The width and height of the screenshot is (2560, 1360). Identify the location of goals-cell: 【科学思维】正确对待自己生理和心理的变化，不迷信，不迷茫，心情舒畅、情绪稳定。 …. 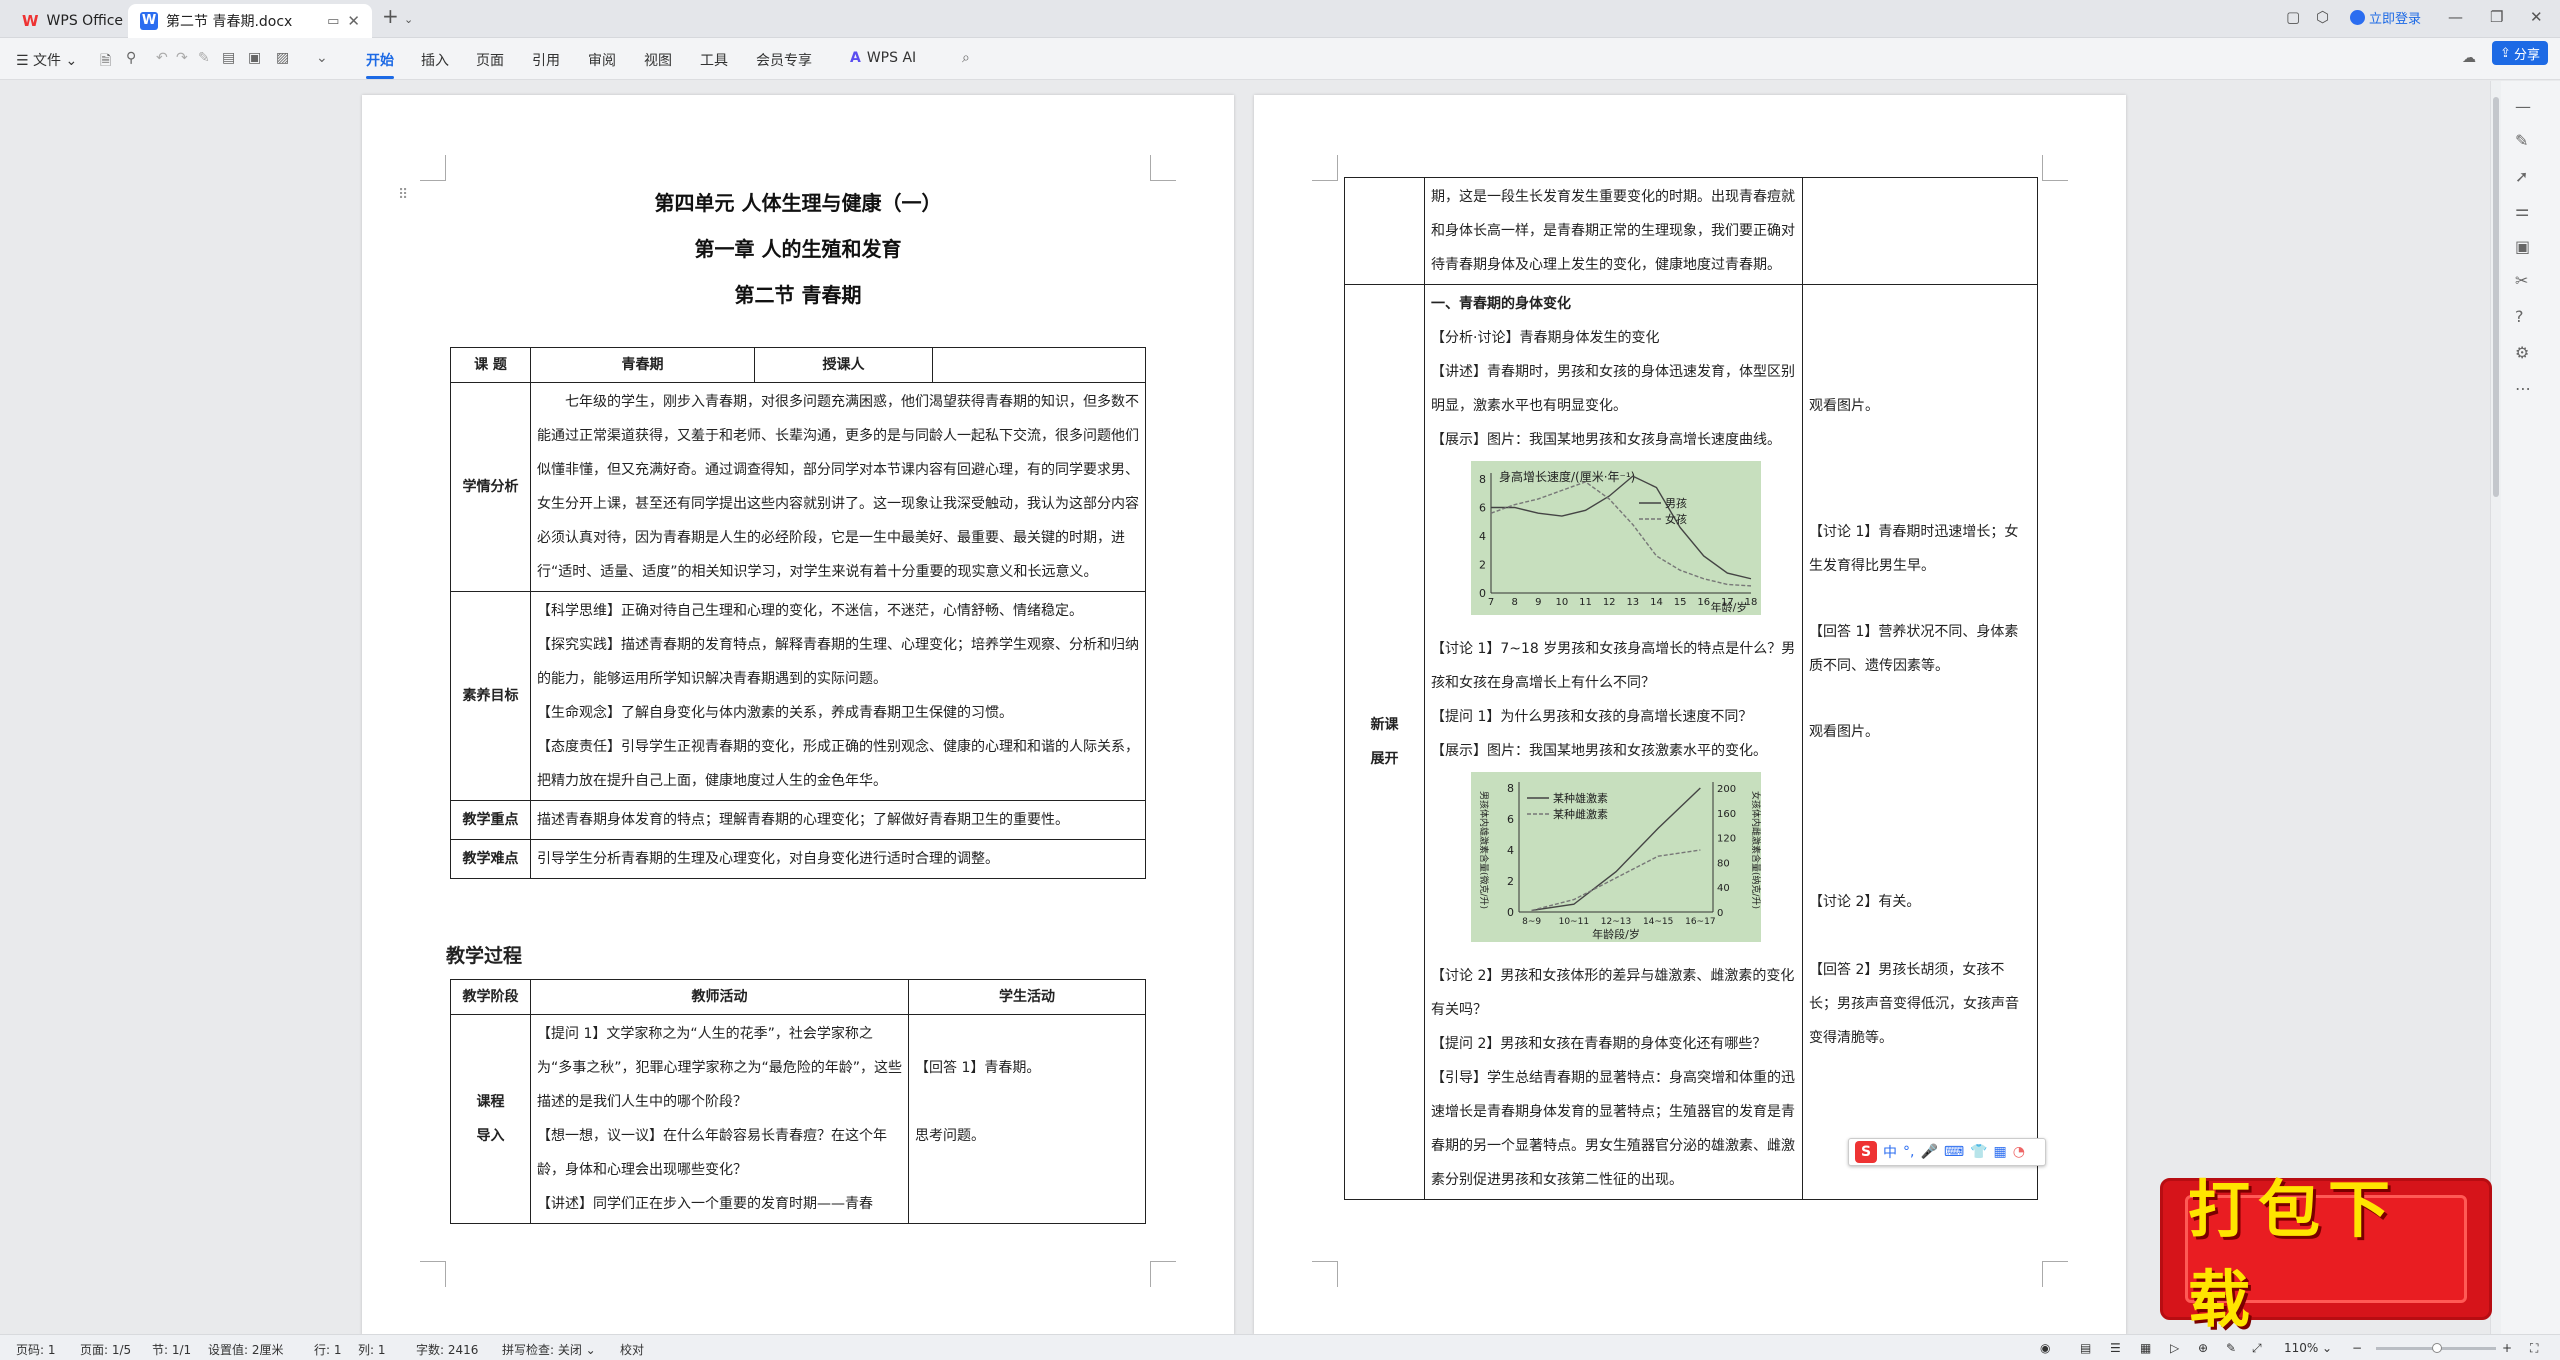
(838, 696).